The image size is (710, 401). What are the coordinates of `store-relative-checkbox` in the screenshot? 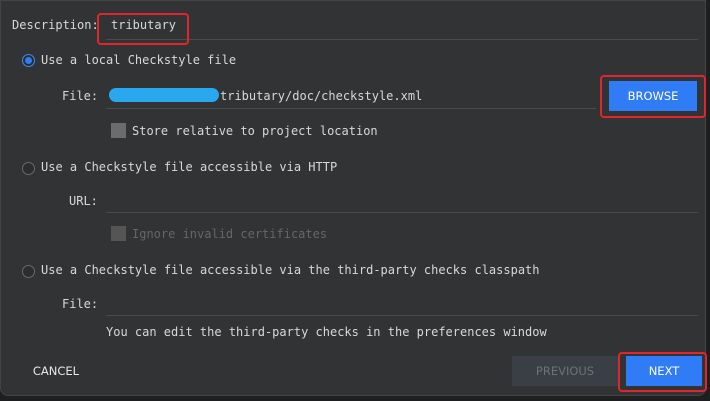 It's located at (118, 130).